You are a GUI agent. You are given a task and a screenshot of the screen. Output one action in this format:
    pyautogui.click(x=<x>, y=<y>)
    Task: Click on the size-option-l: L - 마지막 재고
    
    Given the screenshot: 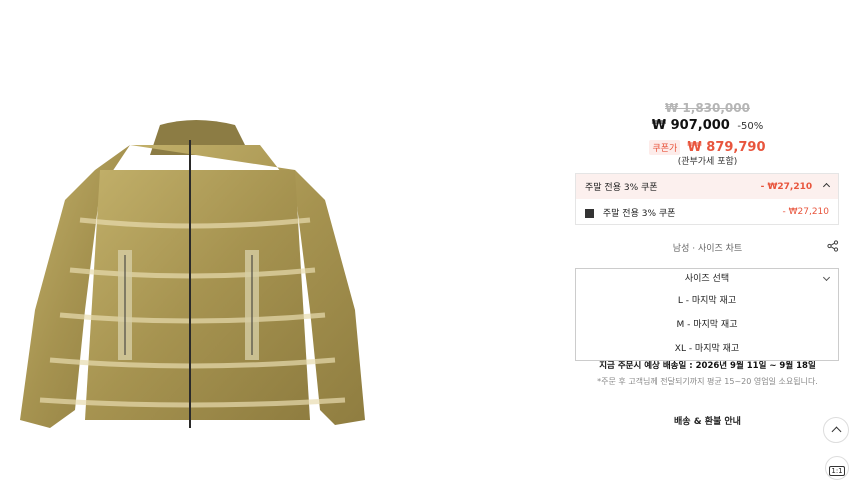 What is the action you would take?
    pyautogui.click(x=707, y=301)
    